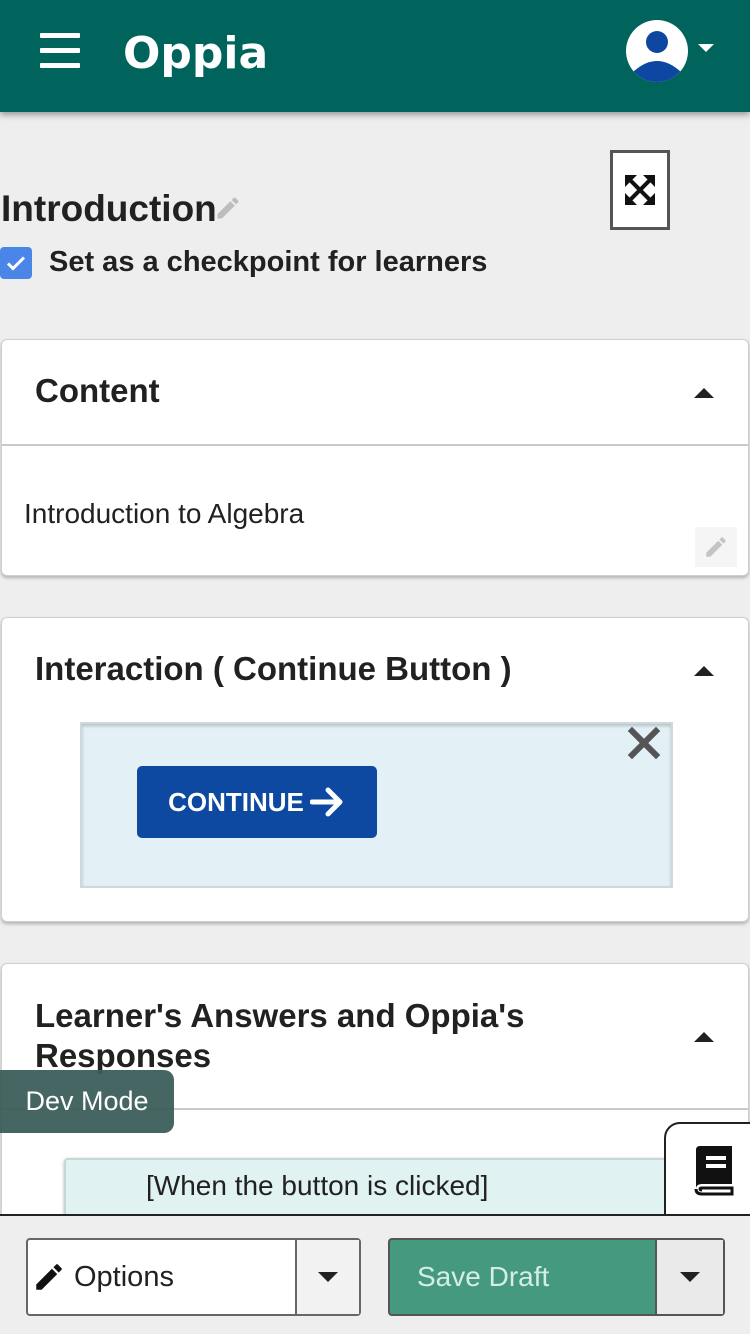  I want to click on brand-name: Oppia, so click(196, 53).